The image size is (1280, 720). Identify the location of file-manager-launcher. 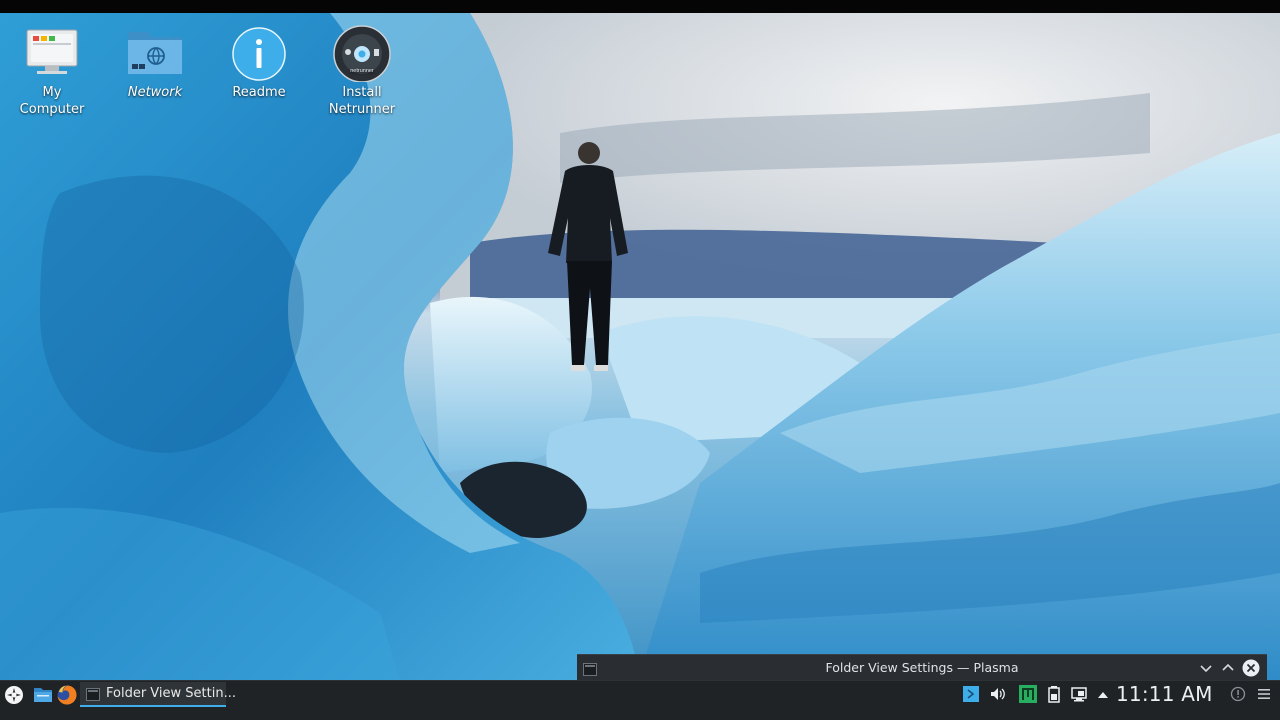
(43, 695).